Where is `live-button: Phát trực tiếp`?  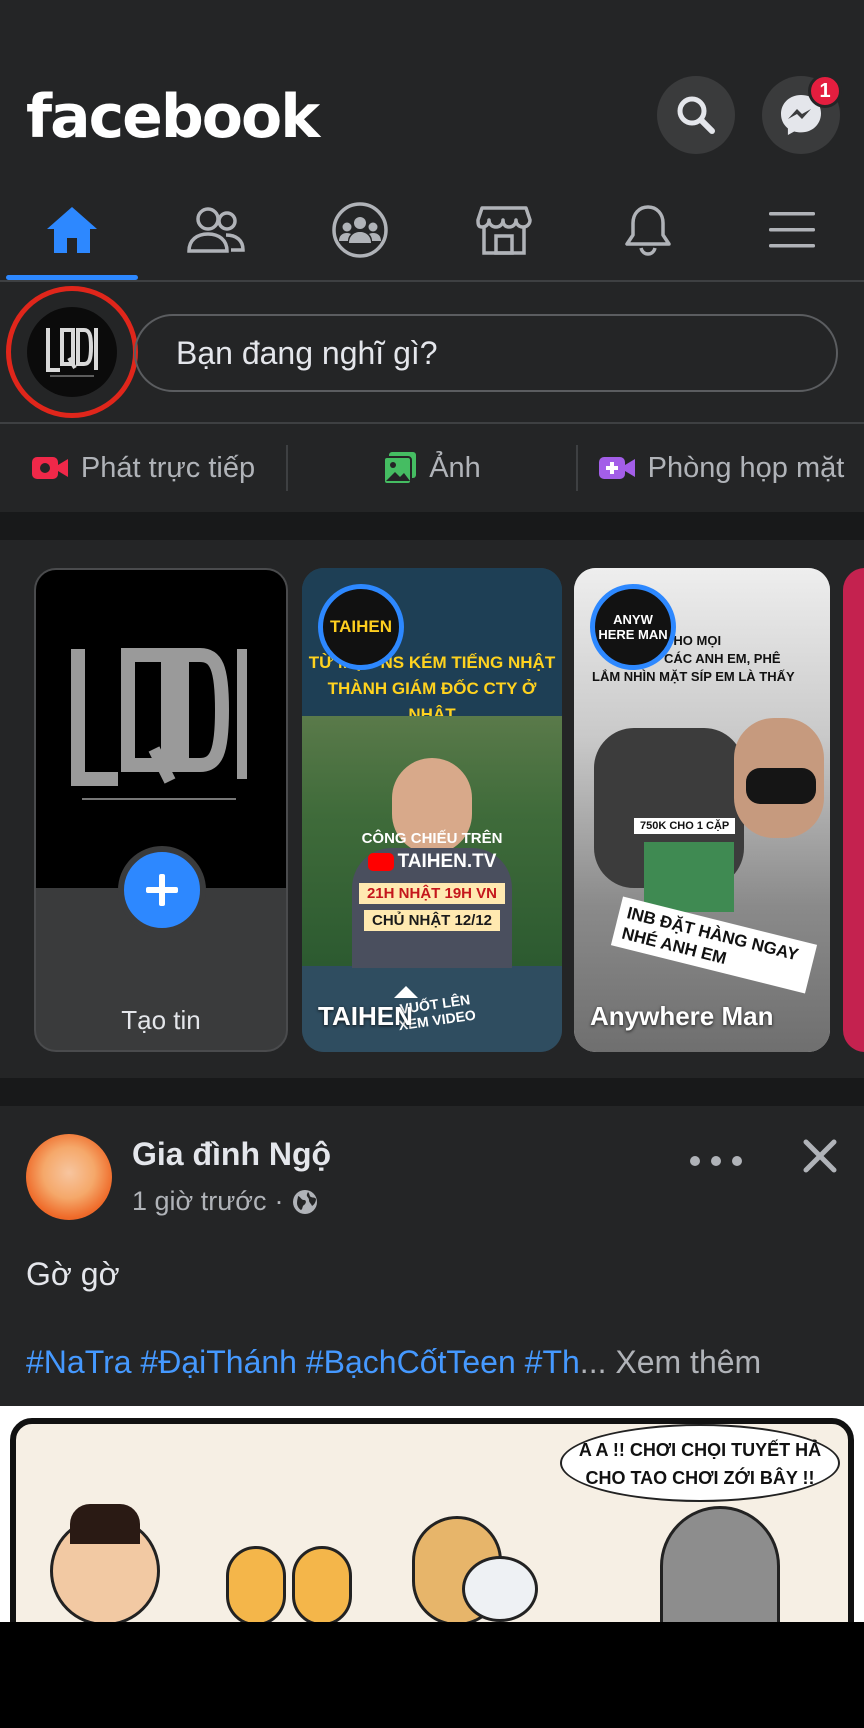 live-button: Phát trực tiếp is located at coordinates (143, 468).